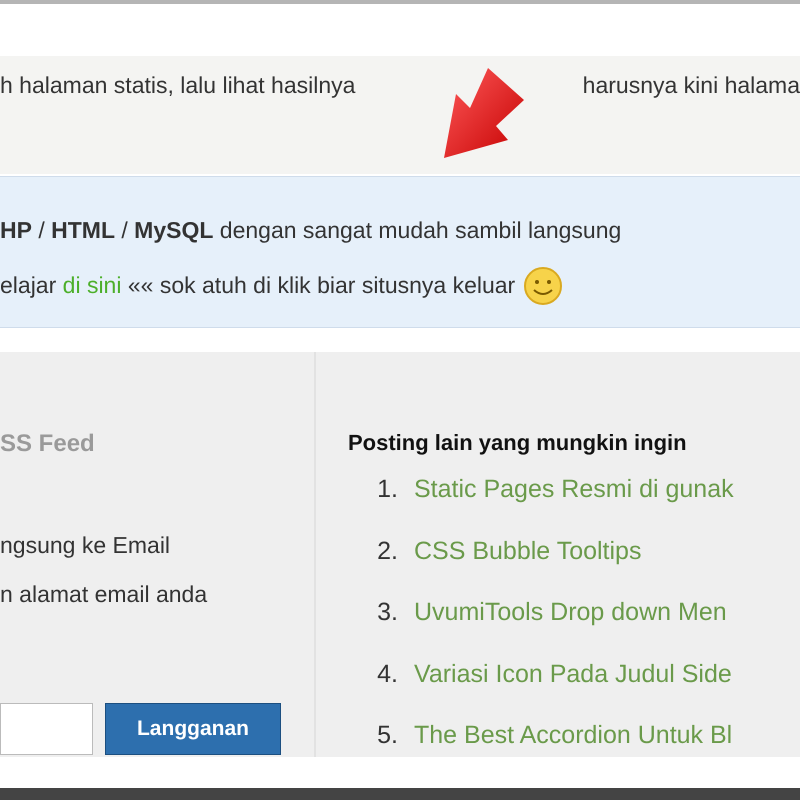 This screenshot has height=800, width=800. What do you see at coordinates (387, 612) in the screenshot?
I see `list-number: 3.` at bounding box center [387, 612].